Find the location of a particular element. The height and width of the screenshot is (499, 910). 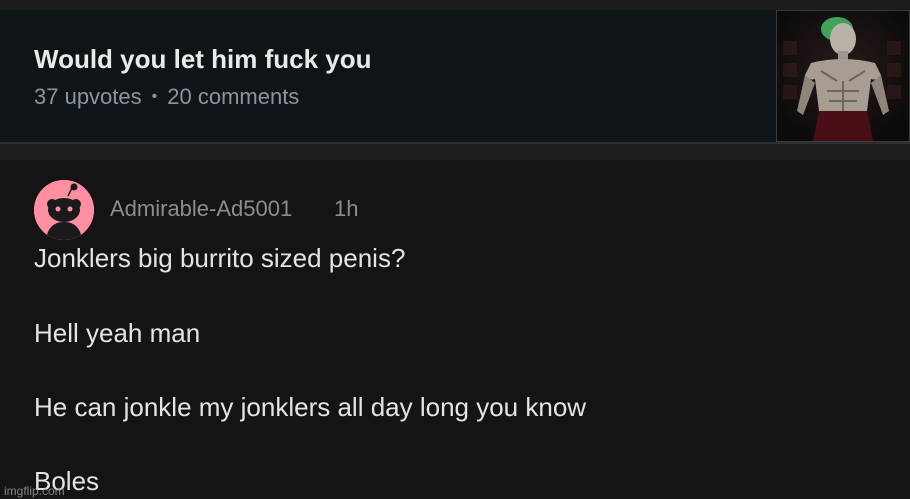

comment-count: 20 comments is located at coordinates (233, 96).